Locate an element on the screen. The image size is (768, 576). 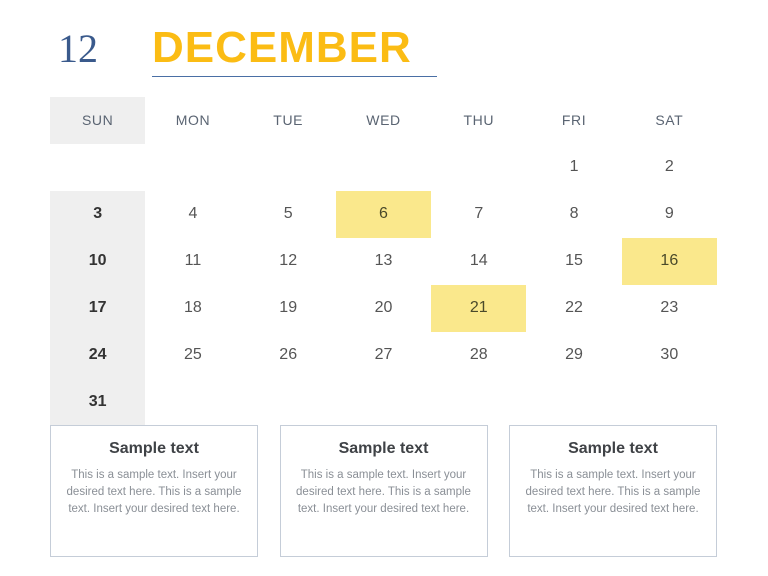
weekday-header-thu: THU is located at coordinates (479, 120).